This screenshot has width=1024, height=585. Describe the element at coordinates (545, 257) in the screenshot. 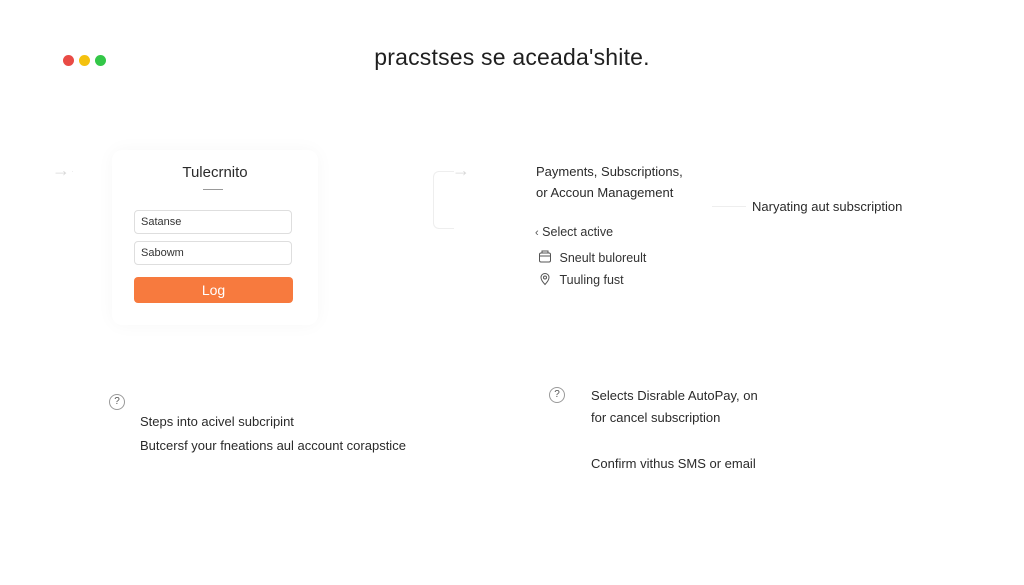

I see `card-icon` at that location.